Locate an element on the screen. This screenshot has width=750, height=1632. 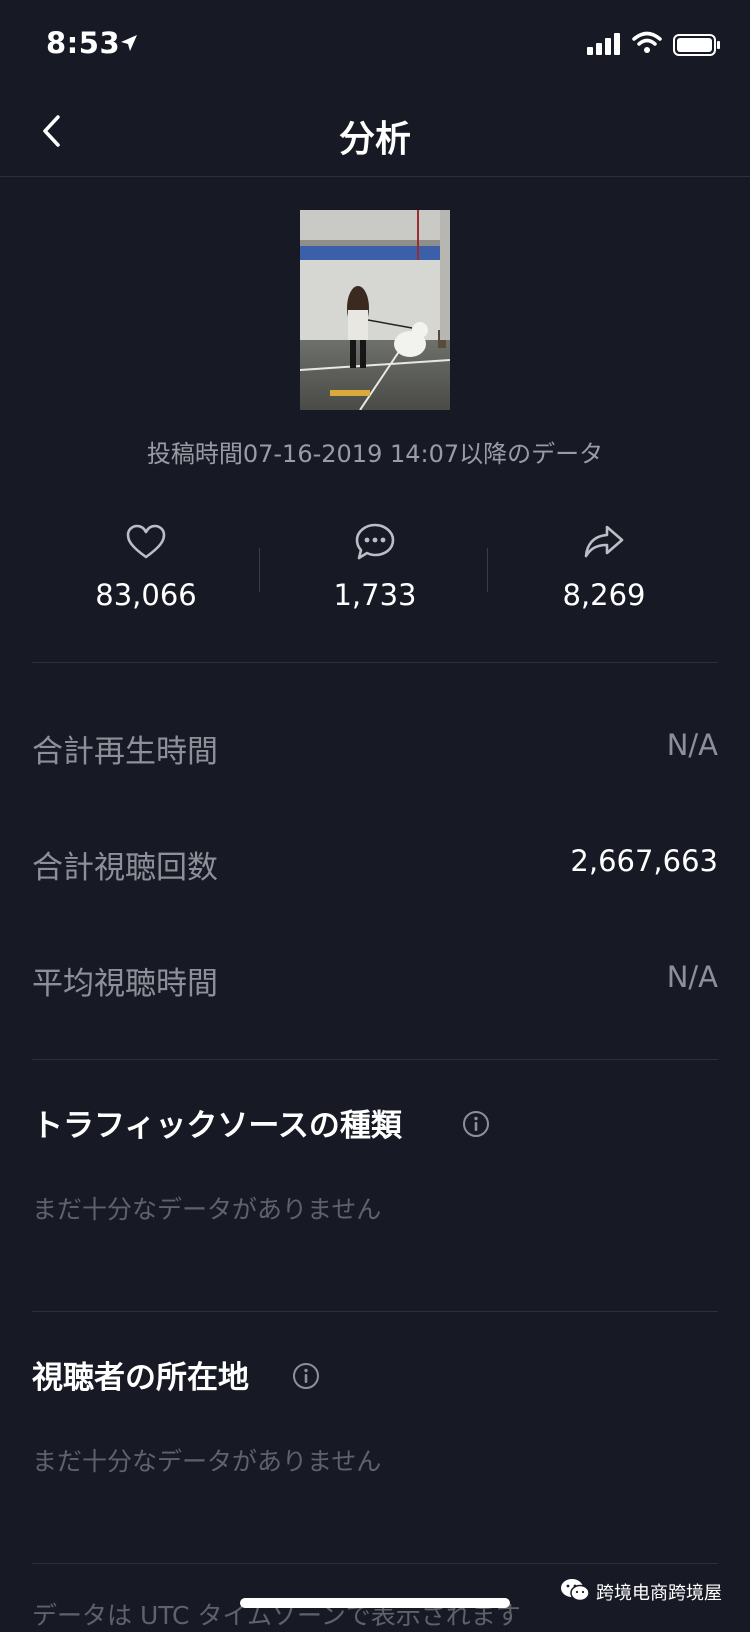
metric-row-average-watch-time: 平均視聴時間 N/A is located at coordinates (375, 978).